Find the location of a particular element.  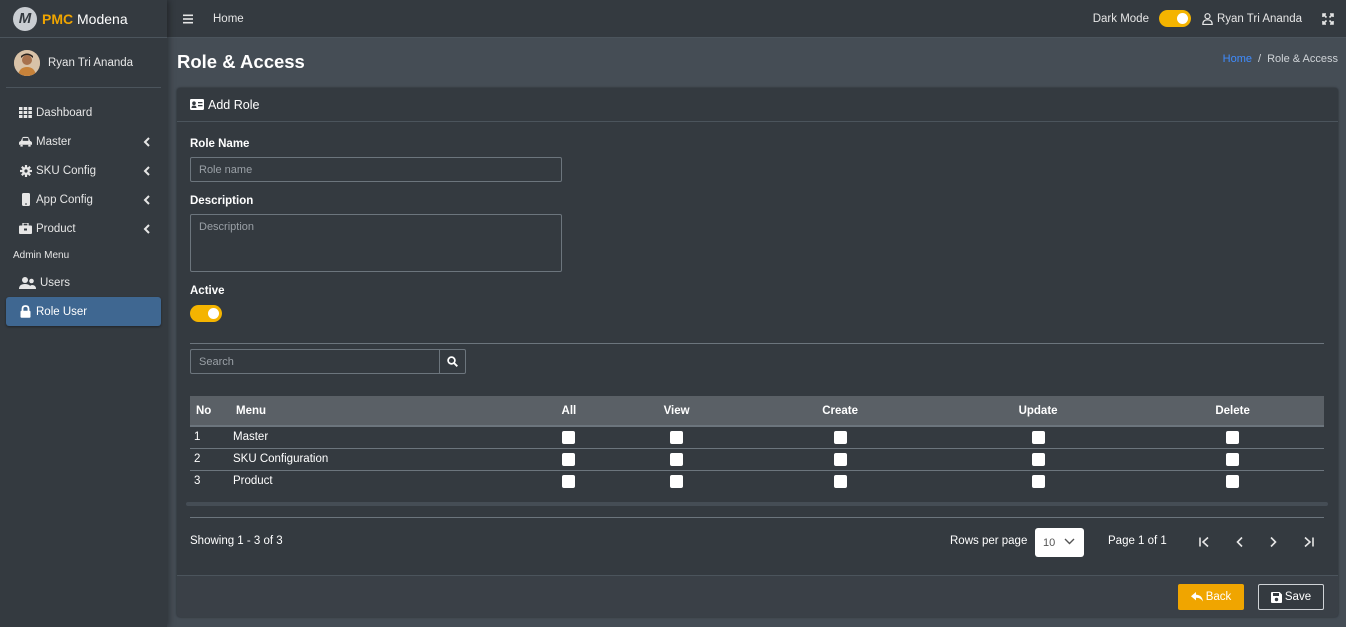

next-page-button is located at coordinates (1273, 542).